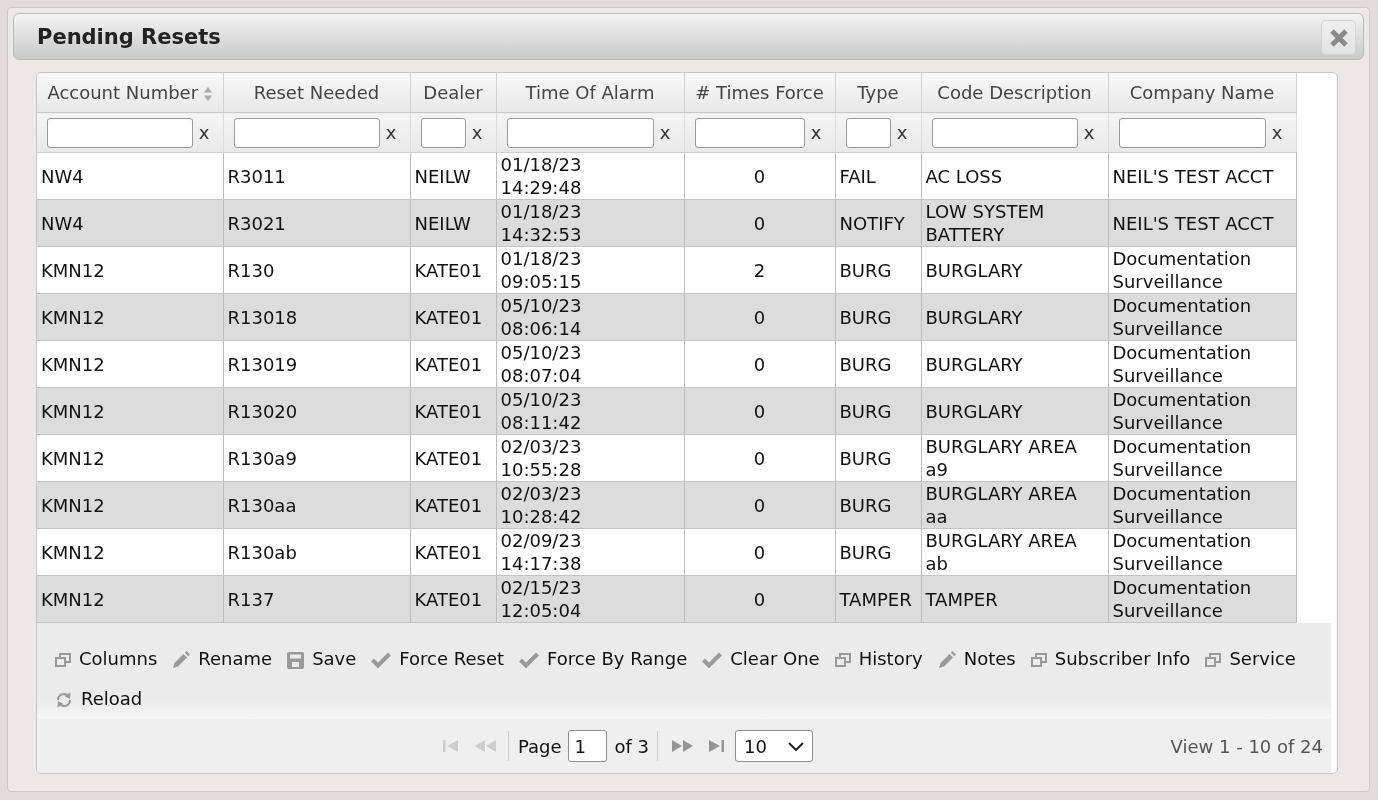  I want to click on toolbar-button: Notes, so click(976, 658).